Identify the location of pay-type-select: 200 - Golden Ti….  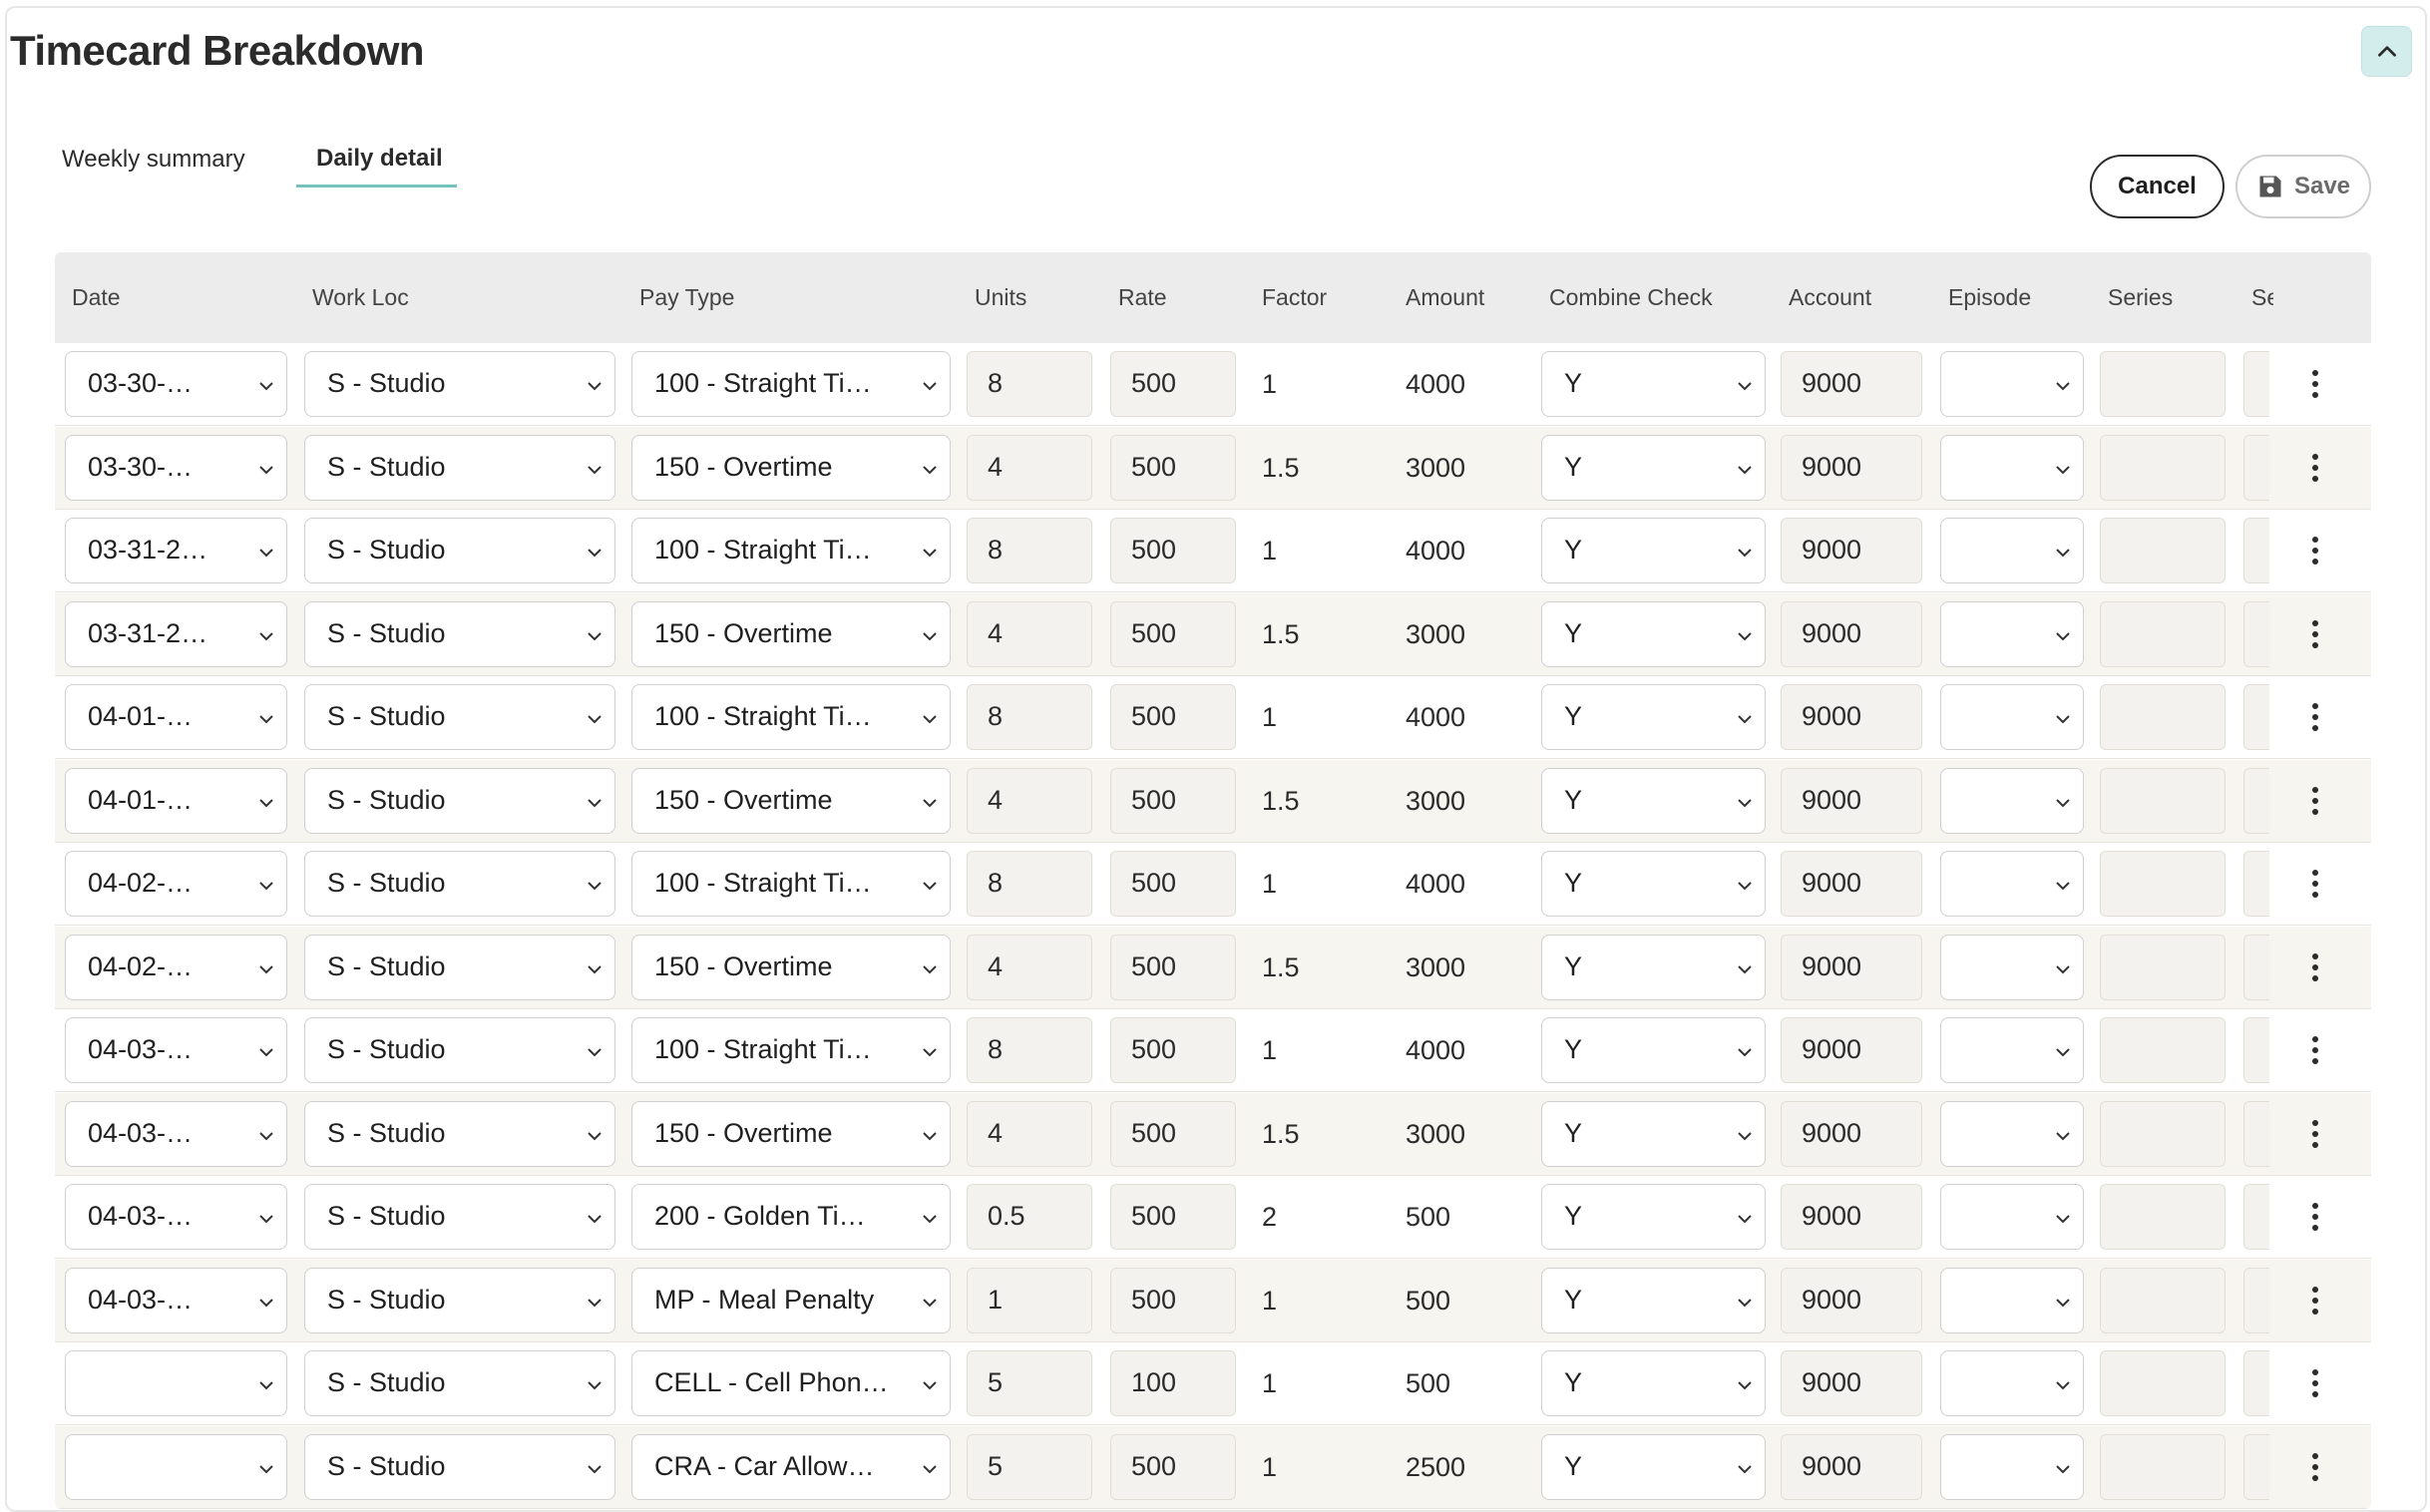
(791, 1217).